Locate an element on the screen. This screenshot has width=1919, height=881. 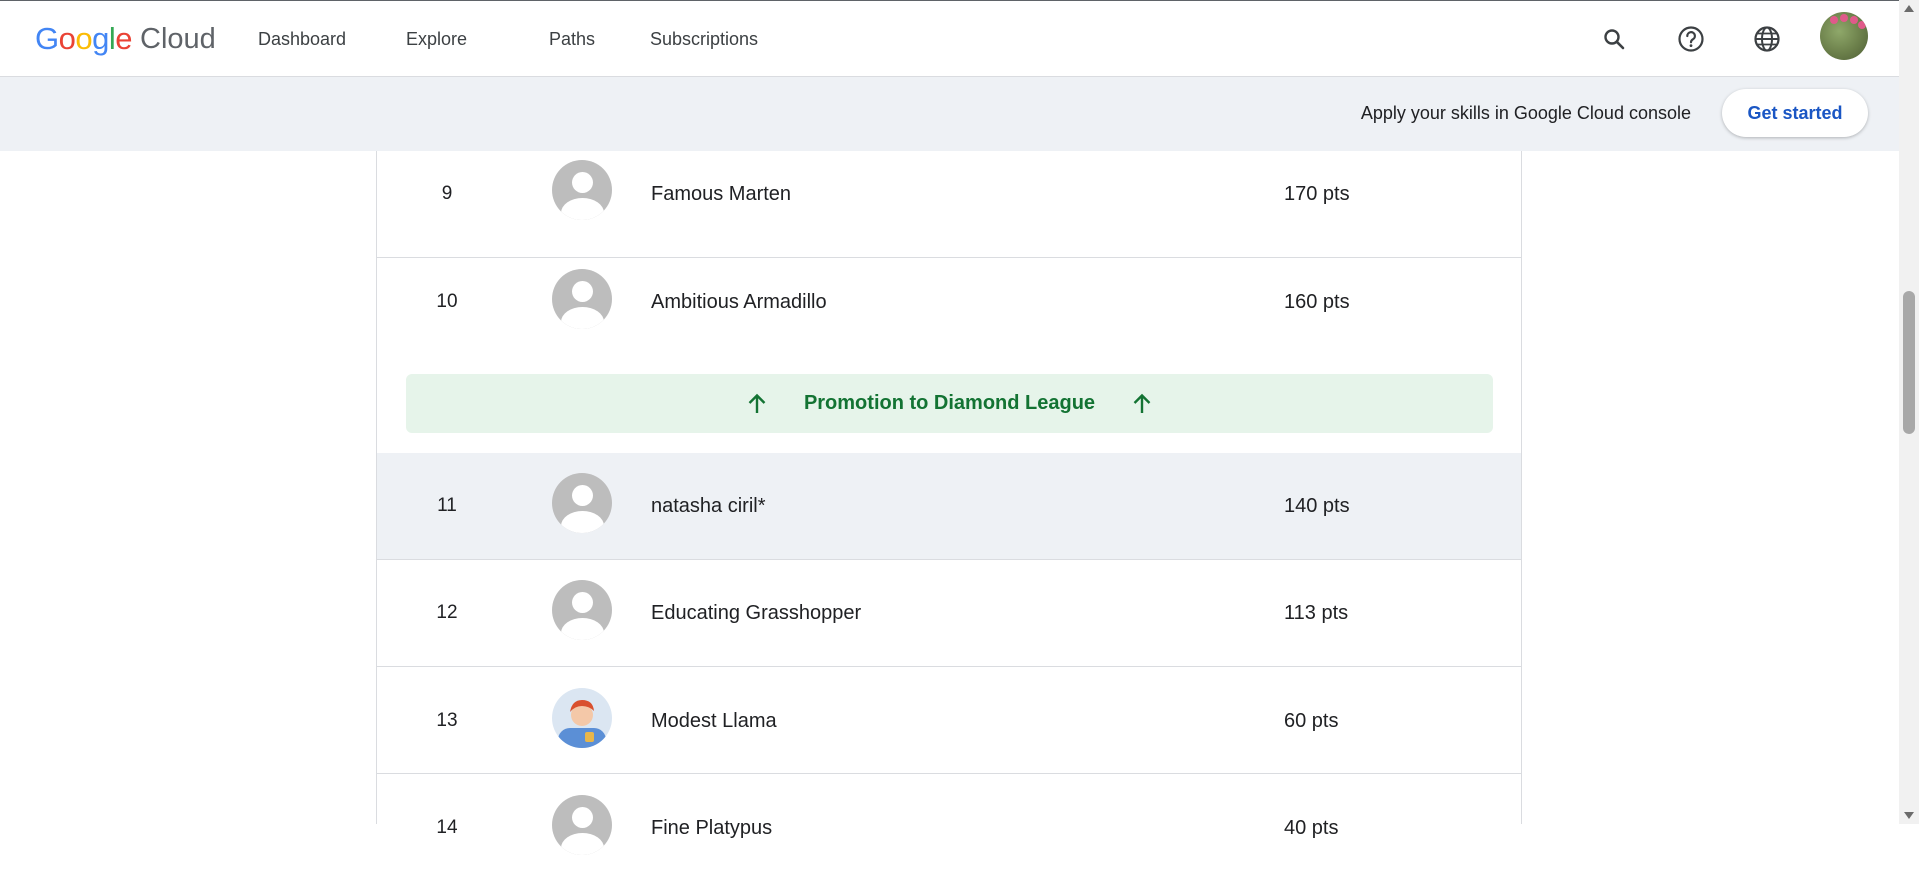
nav-dashboard: Dashboard is located at coordinates (302, 39).